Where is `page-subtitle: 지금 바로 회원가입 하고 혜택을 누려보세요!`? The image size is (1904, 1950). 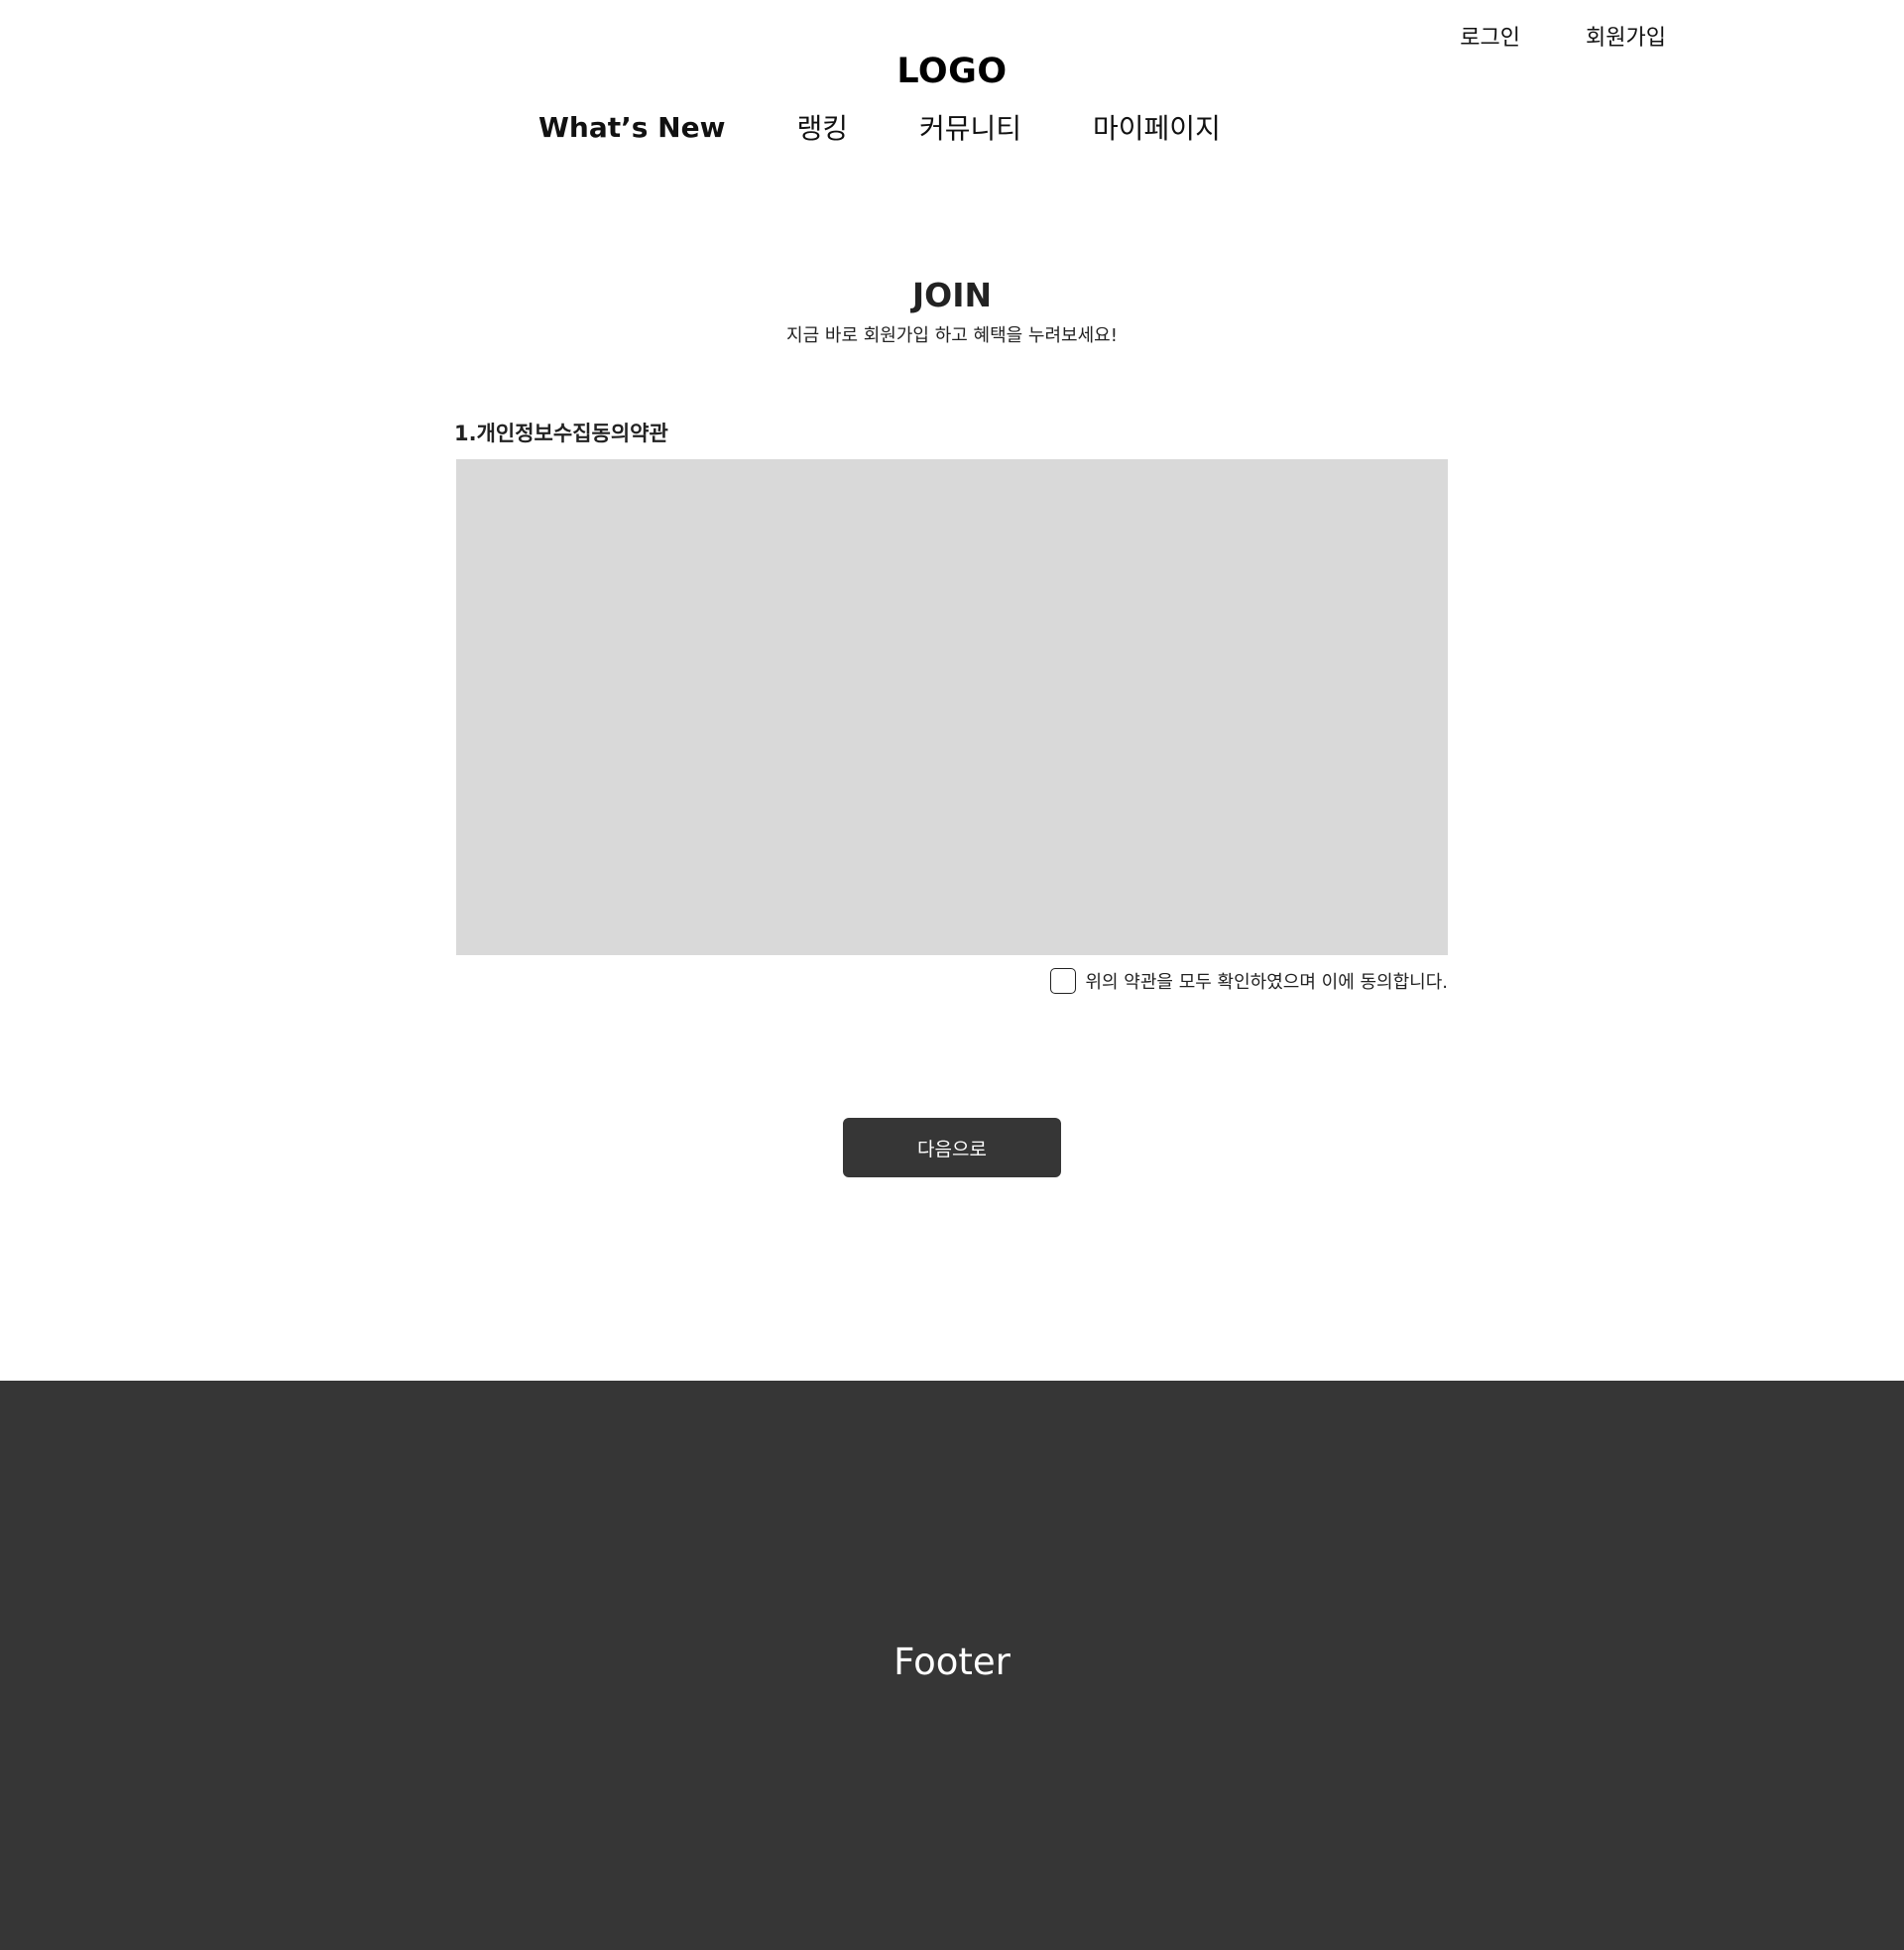
page-subtitle: 지금 바로 회원가입 하고 혜택을 누려보세요! is located at coordinates (952, 336).